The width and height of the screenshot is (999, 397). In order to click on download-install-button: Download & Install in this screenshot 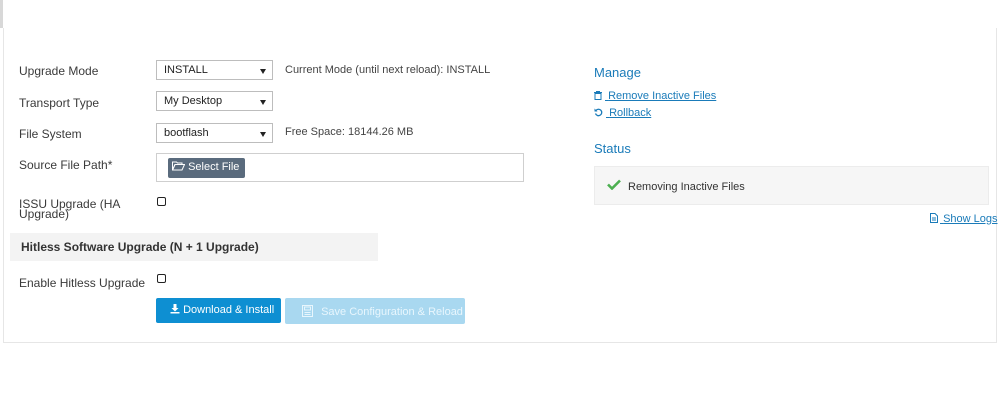, I will do `click(218, 310)`.